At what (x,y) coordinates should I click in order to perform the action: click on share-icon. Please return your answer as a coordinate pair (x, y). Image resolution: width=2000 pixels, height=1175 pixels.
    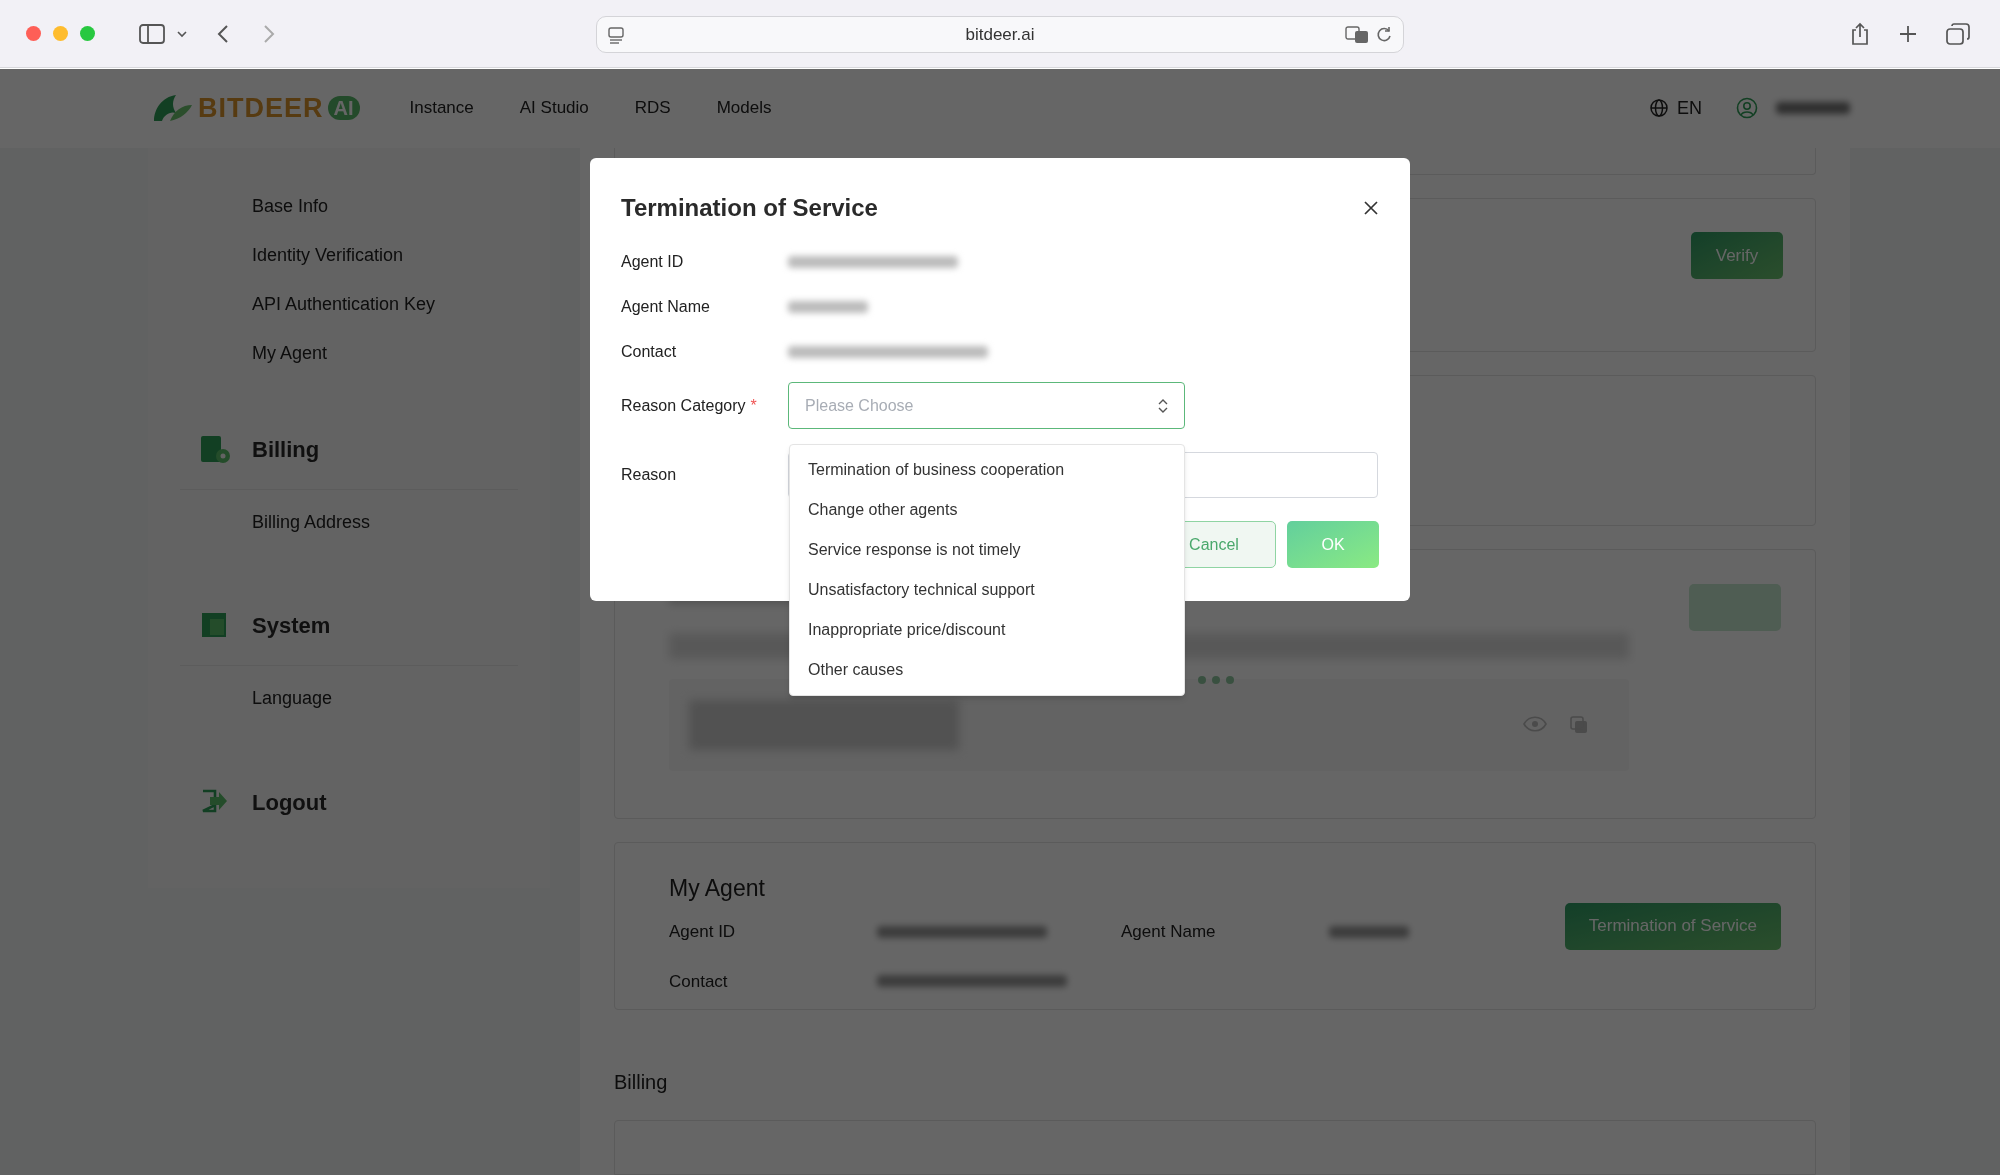
    Looking at the image, I should click on (1860, 33).